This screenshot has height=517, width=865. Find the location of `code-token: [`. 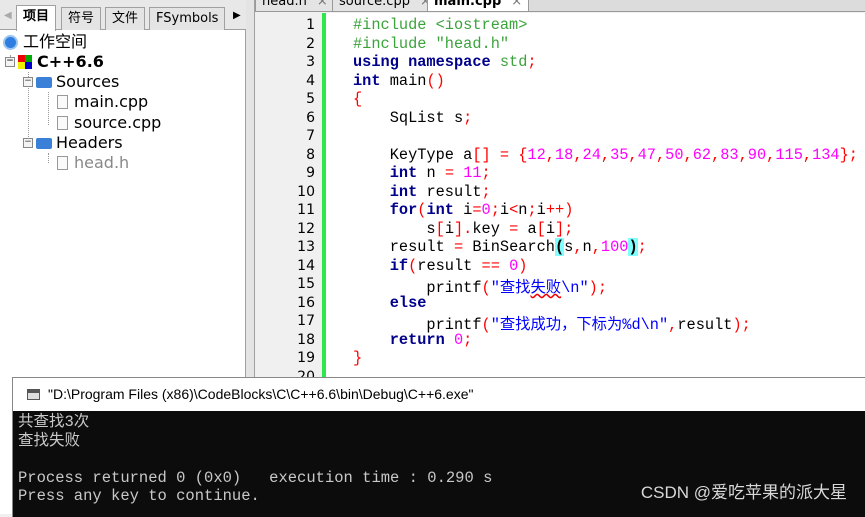

code-token: [ is located at coordinates (541, 228).